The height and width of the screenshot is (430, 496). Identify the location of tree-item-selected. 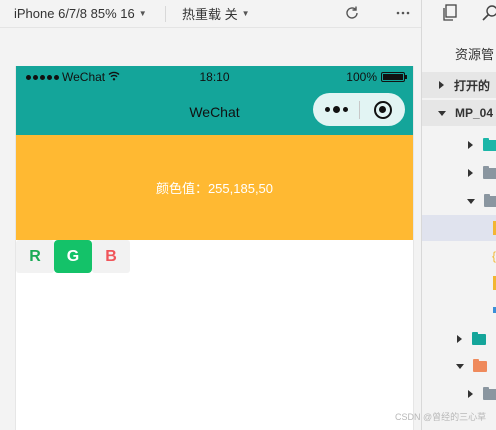
(459, 228).